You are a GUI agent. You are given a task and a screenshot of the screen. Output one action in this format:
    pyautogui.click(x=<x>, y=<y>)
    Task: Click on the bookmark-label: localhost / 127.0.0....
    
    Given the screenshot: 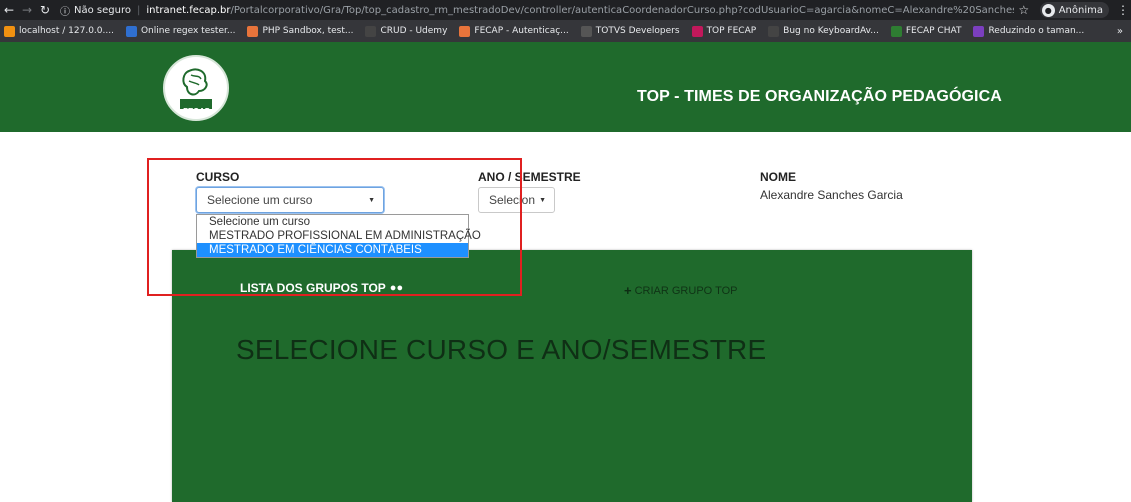 What is the action you would take?
    pyautogui.click(x=66, y=31)
    